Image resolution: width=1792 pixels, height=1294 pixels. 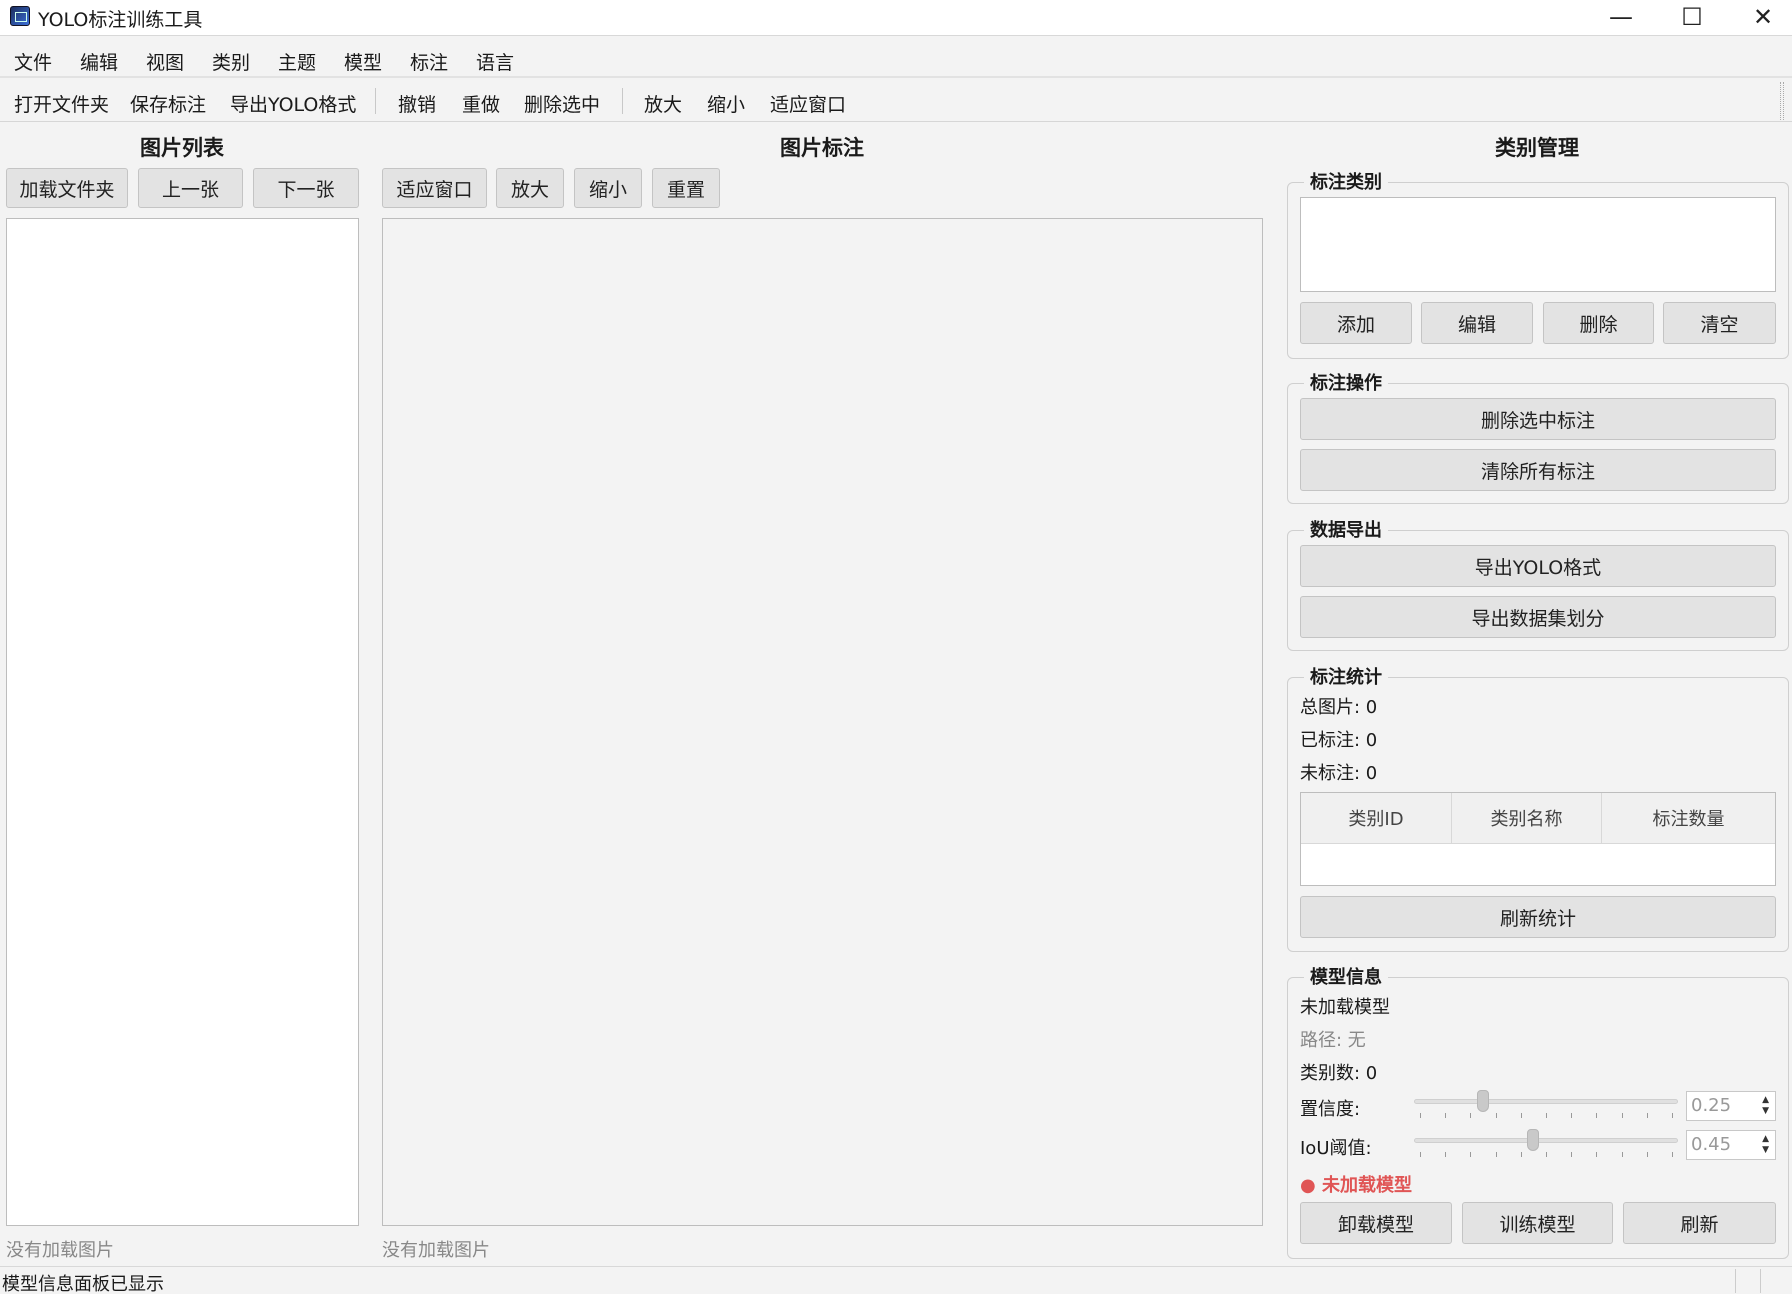 What do you see at coordinates (417, 103) in the screenshot?
I see `undo-button: 撤销` at bounding box center [417, 103].